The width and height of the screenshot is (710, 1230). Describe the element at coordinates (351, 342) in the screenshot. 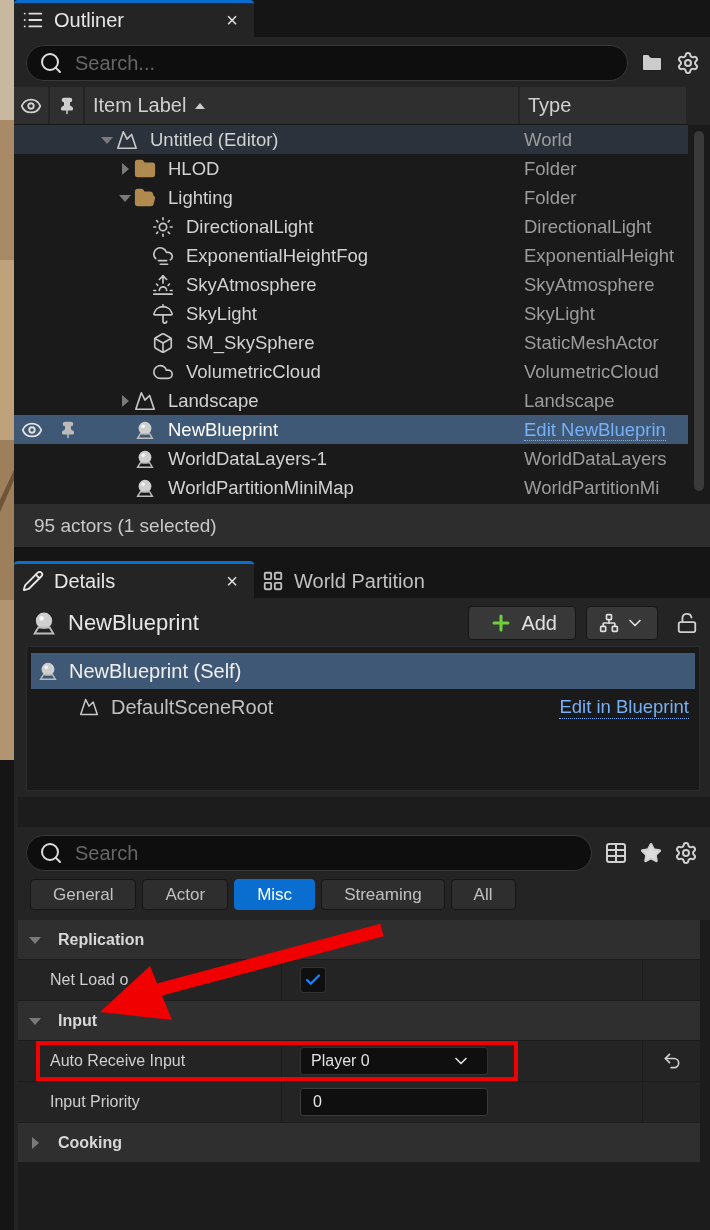

I see `outliner-row: SM_SkySphere StaticMeshActor` at that location.